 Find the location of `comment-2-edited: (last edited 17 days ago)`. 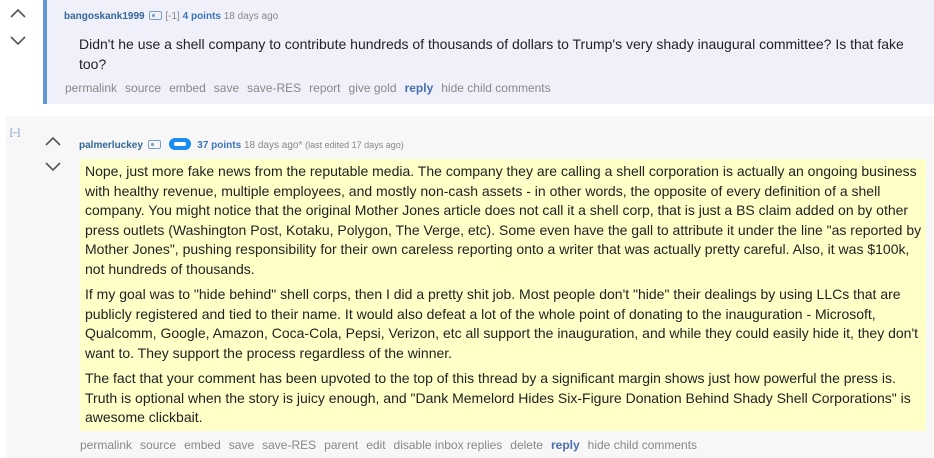

comment-2-edited: (last edited 17 days ago) is located at coordinates (354, 145).